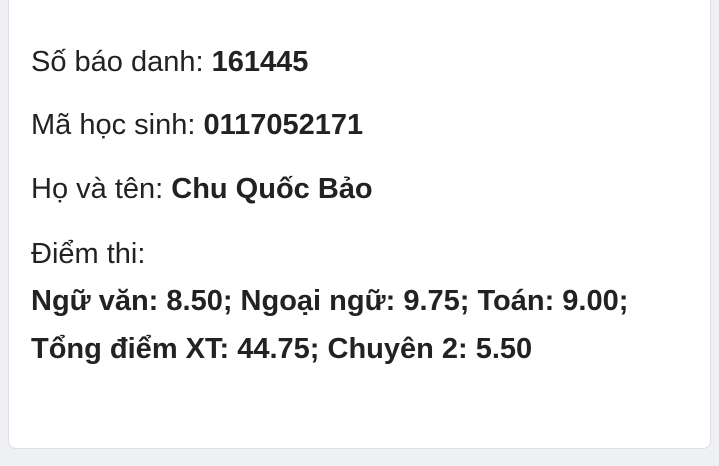  What do you see at coordinates (282, 349) in the screenshot?
I see `scores-line-2: Tổng điểm XT: 44.75; Chuyên 2: 5.50` at bounding box center [282, 349].